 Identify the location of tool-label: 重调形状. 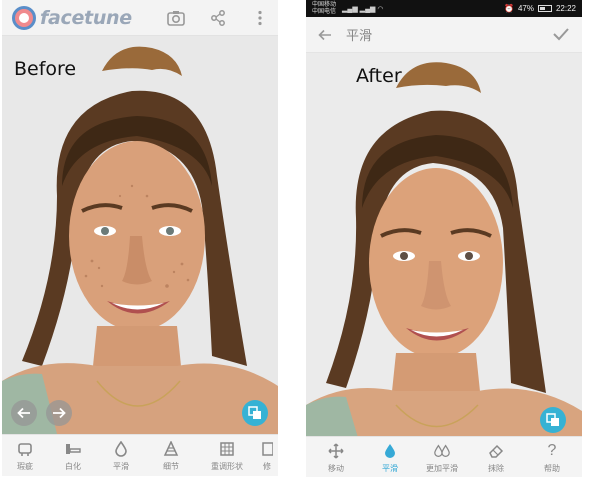
(227, 466).